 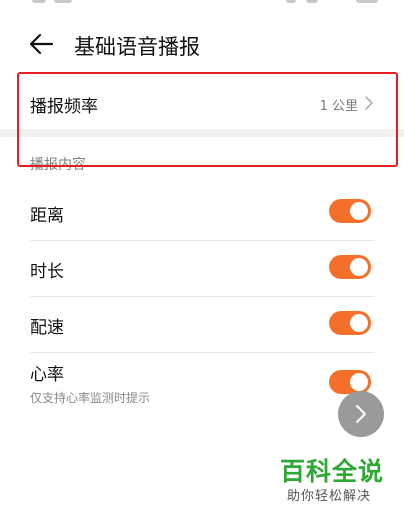 I want to click on watermark-subtitle: 助你轻松解决, so click(x=329, y=496).